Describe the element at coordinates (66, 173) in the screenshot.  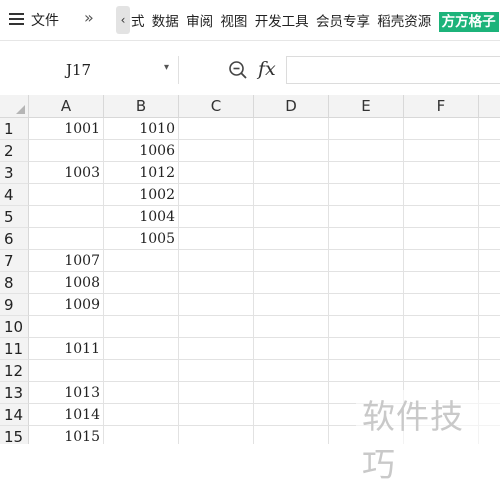
I see `cell-a3: 1003` at that location.